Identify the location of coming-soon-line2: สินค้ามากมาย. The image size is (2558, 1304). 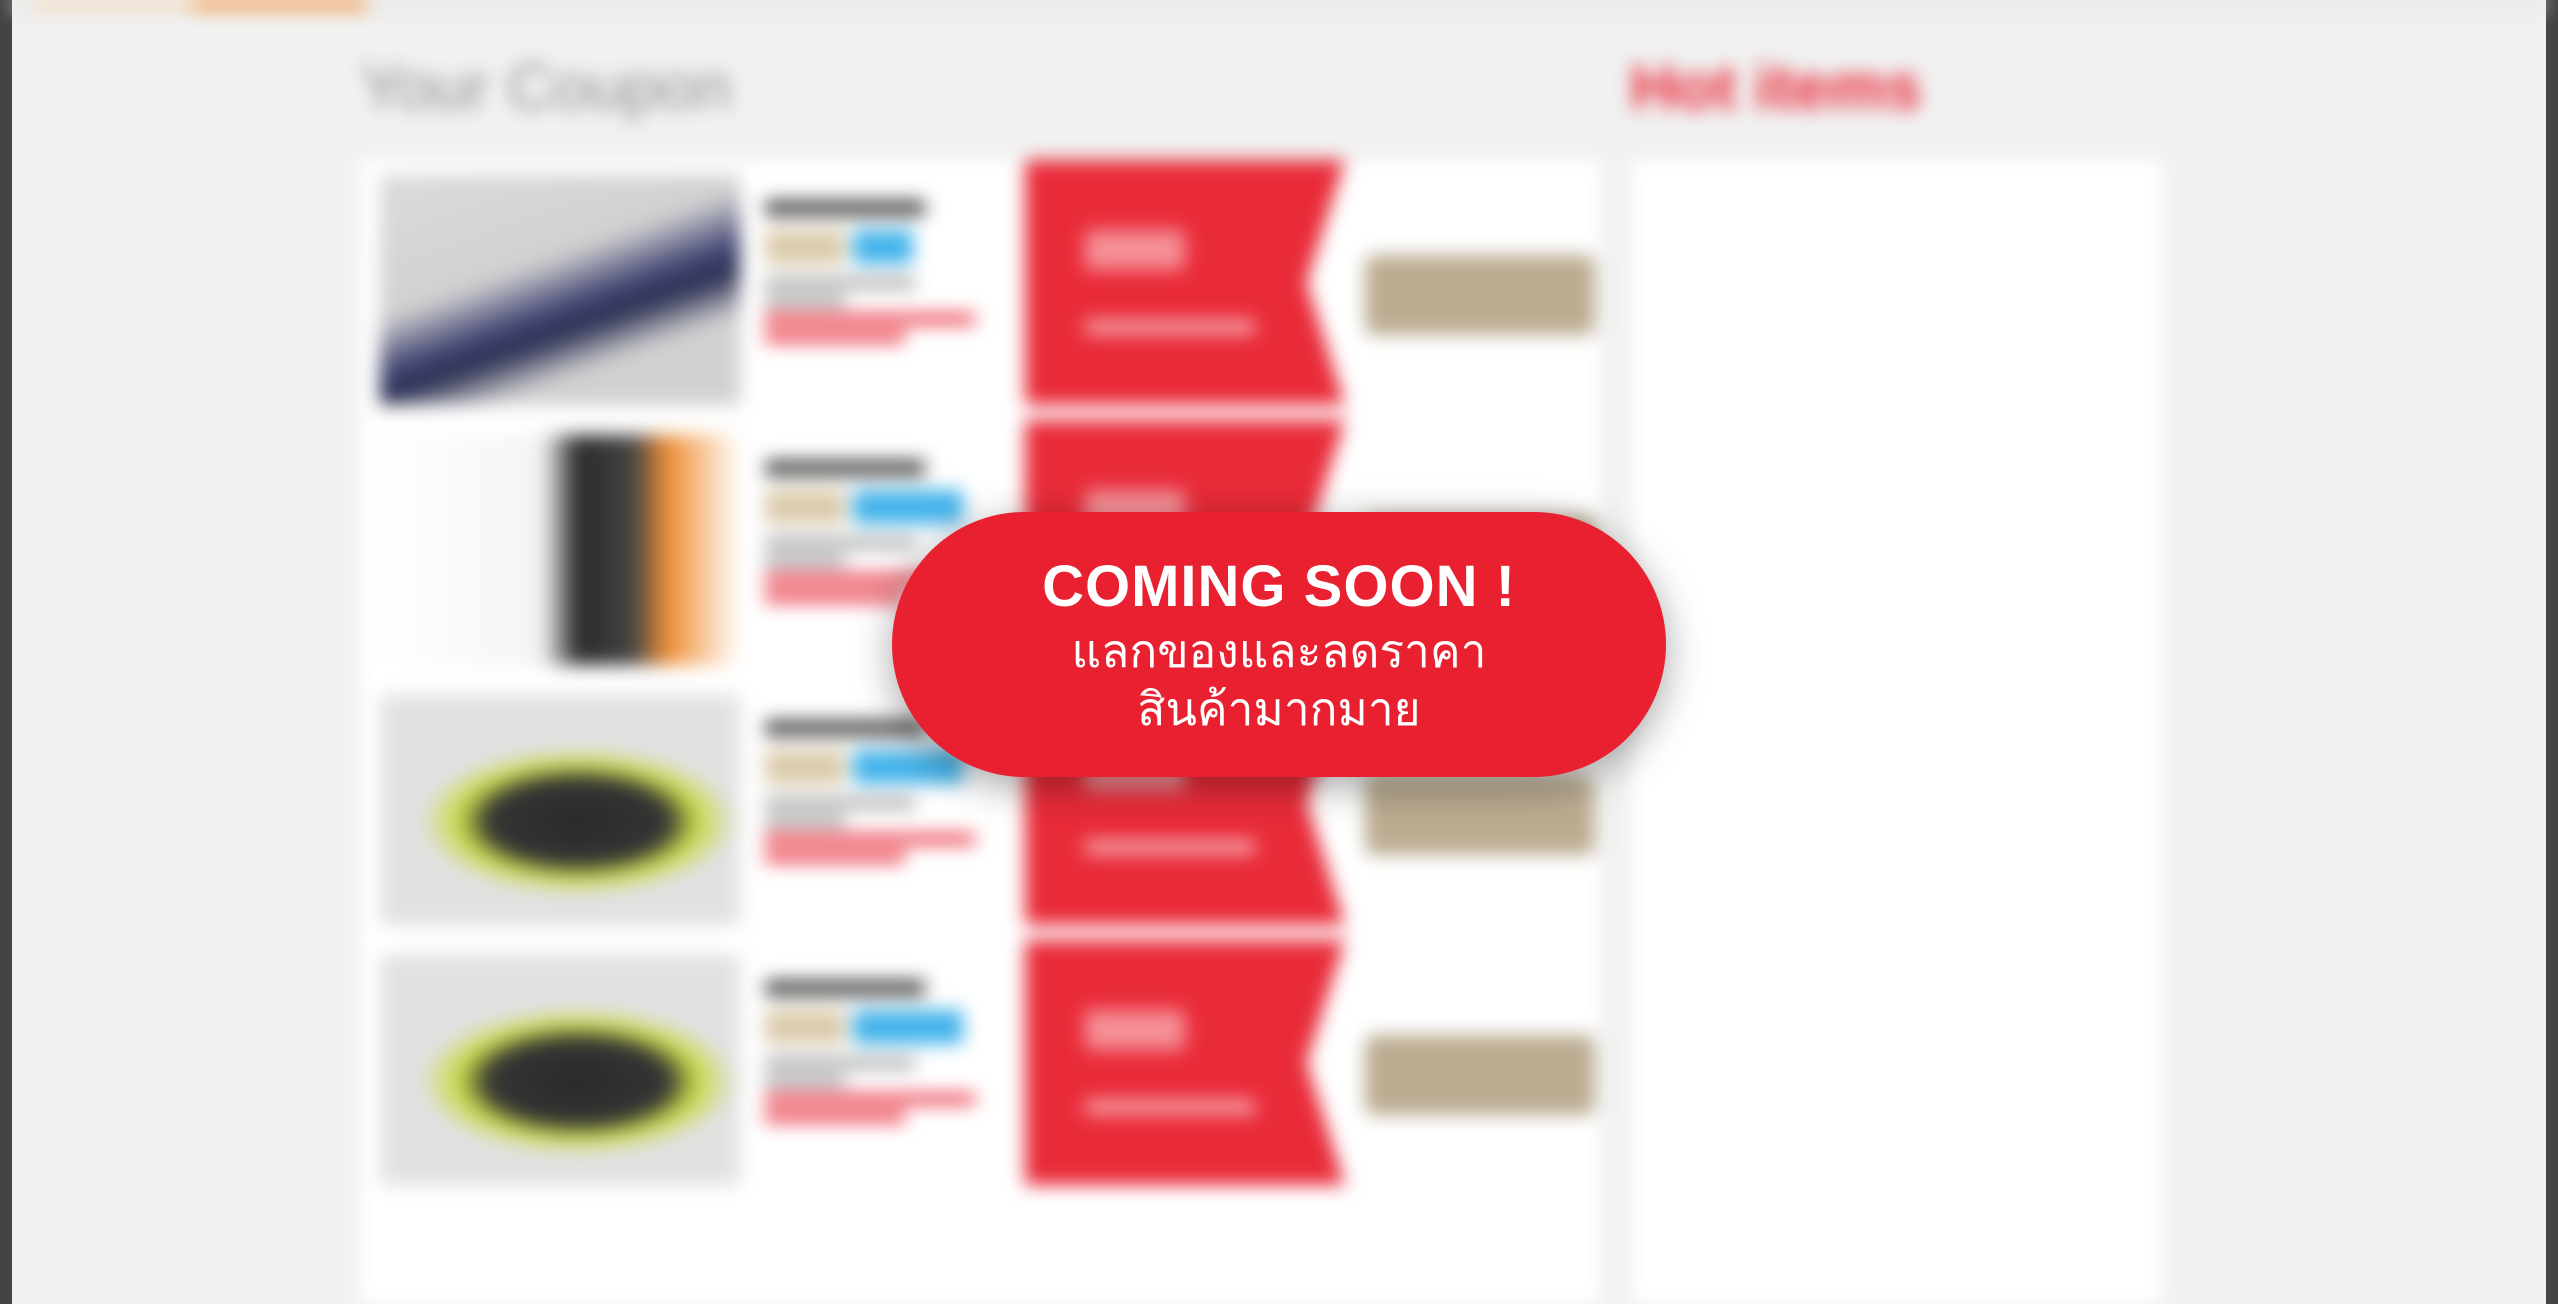
(1279, 708).